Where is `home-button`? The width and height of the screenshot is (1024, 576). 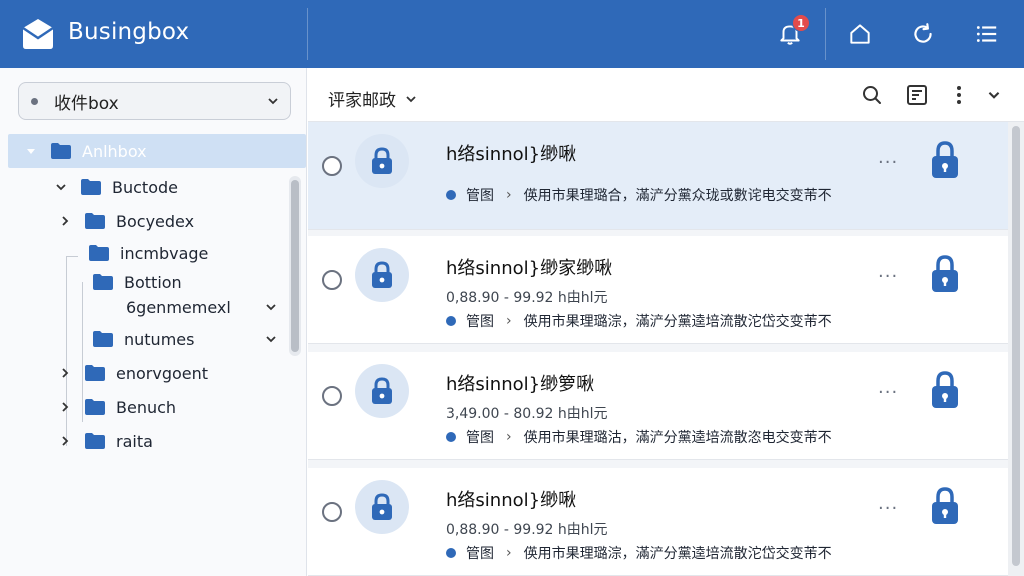 home-button is located at coordinates (860, 34).